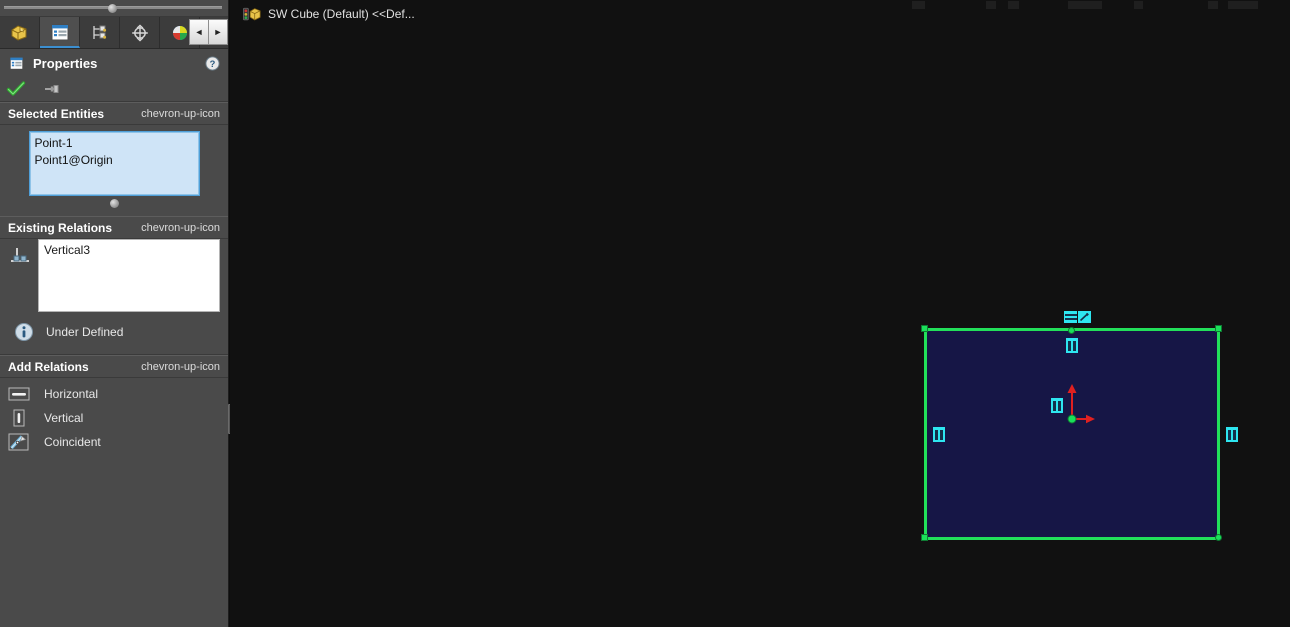 Image resolution: width=1290 pixels, height=627 pixels. Describe the element at coordinates (19, 442) in the screenshot. I see `coincident-relation-icon` at that location.